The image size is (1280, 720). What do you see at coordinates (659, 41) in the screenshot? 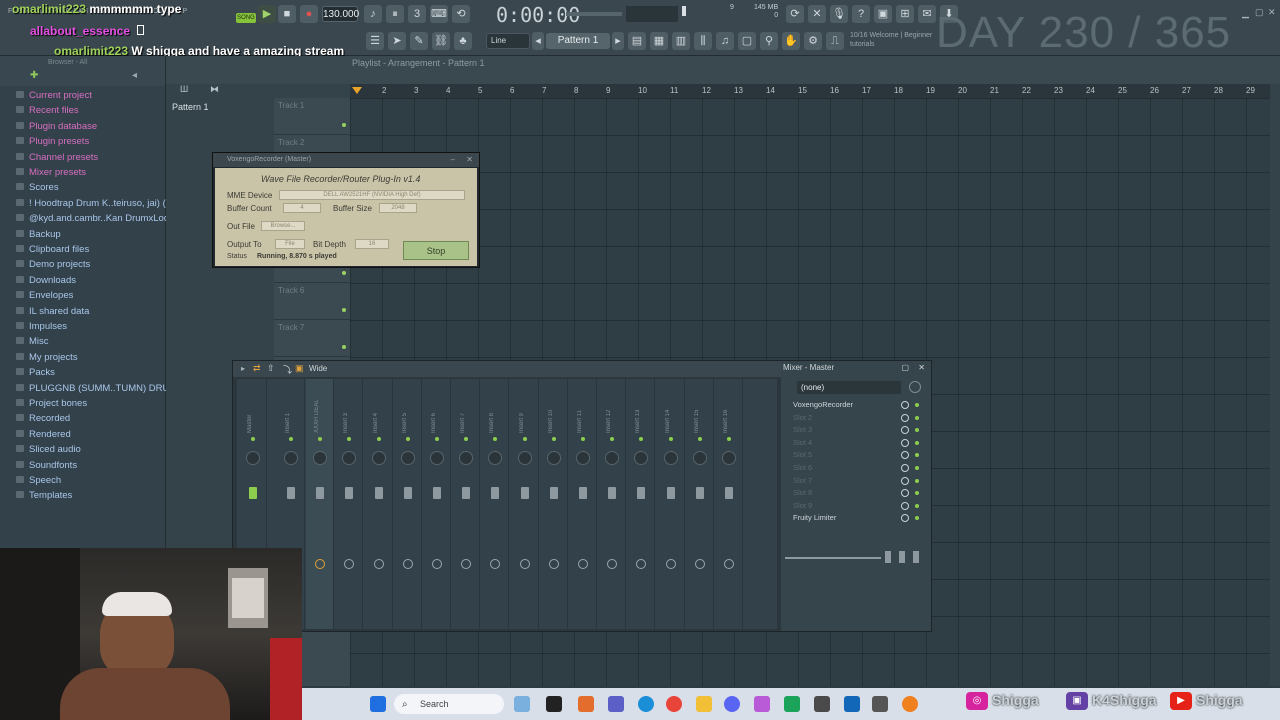
I see `piano-roll-icon: ▦` at bounding box center [659, 41].